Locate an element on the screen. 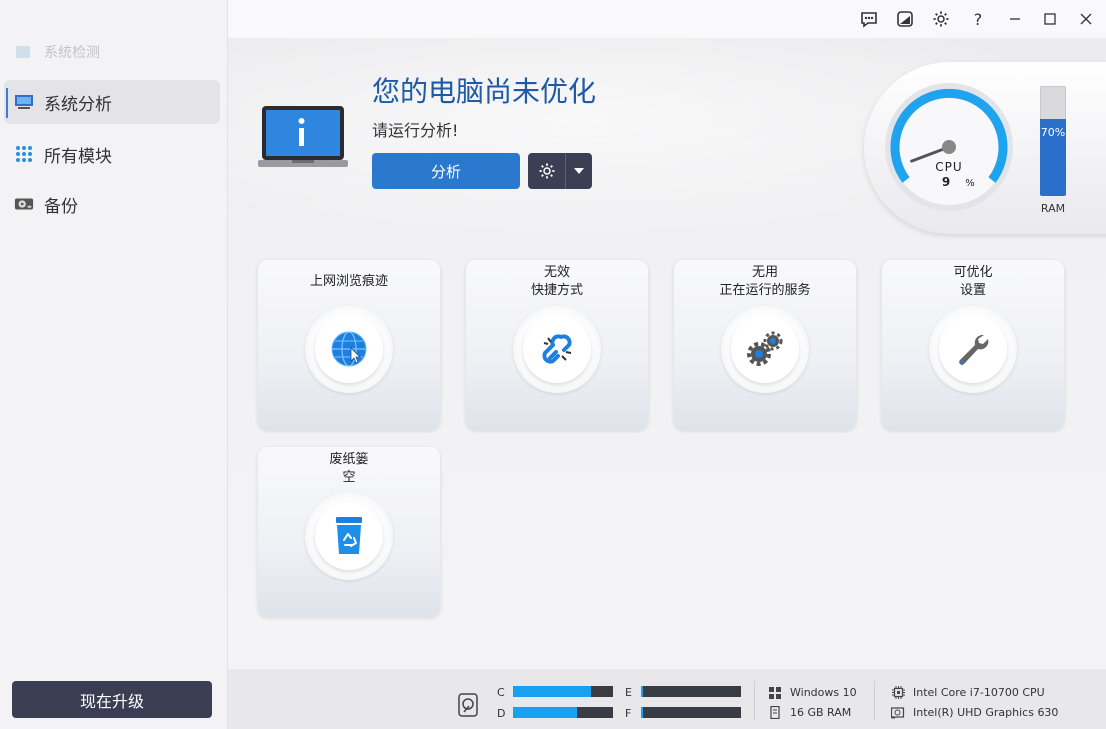 The height and width of the screenshot is (729, 1106). tile-label-line2: 快捷方式 is located at coordinates (556, 290).